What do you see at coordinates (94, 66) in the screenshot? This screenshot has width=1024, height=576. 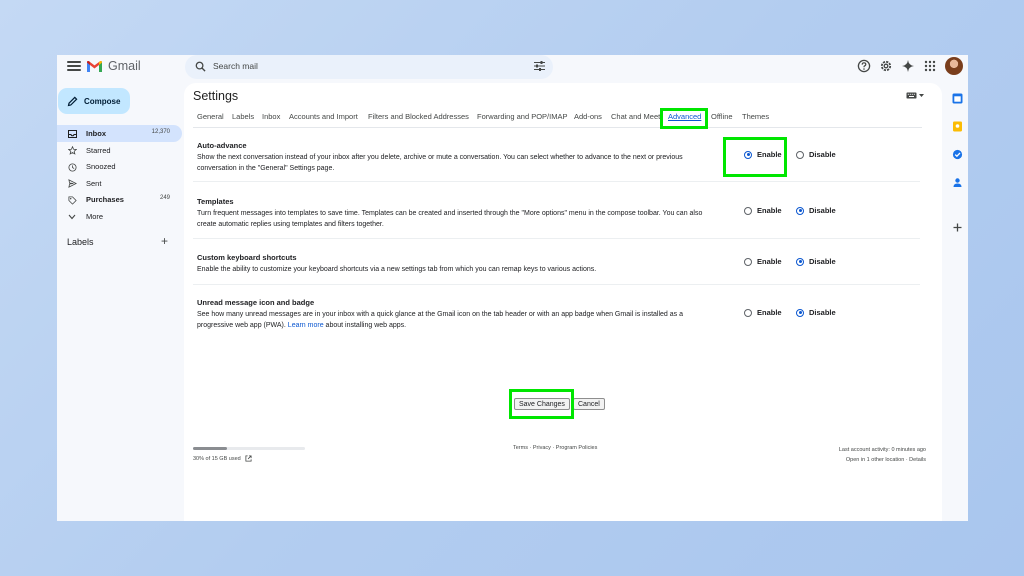 I see `gmail-m-icon` at bounding box center [94, 66].